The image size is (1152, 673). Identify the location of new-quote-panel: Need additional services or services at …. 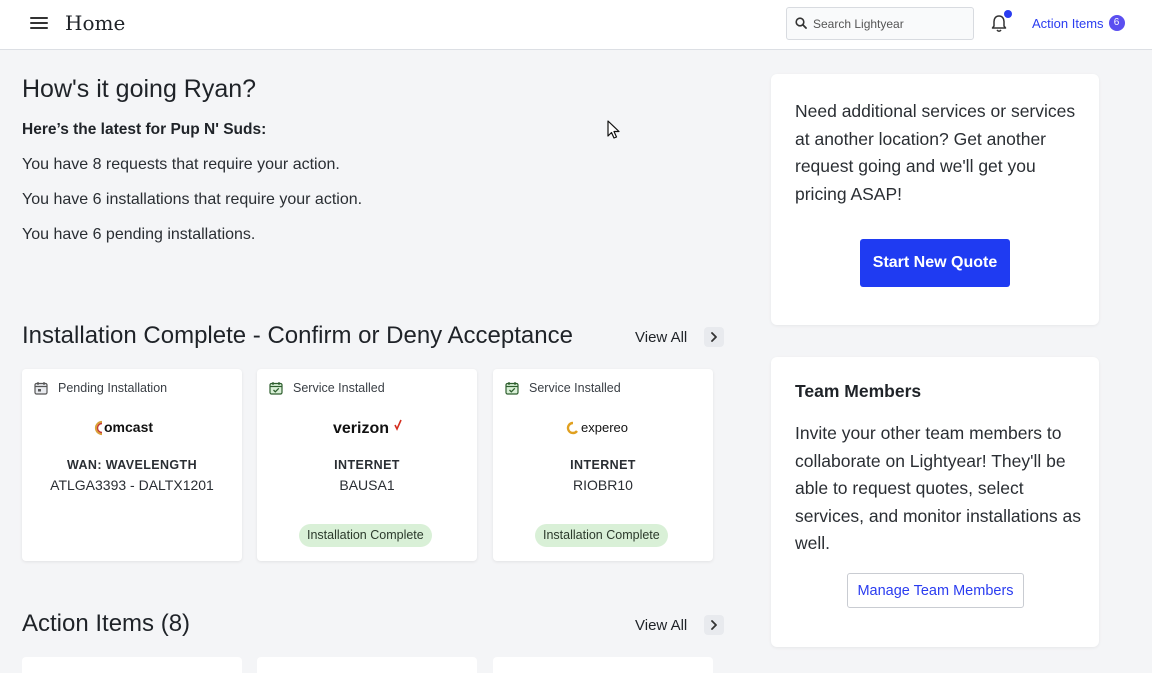
(935, 199).